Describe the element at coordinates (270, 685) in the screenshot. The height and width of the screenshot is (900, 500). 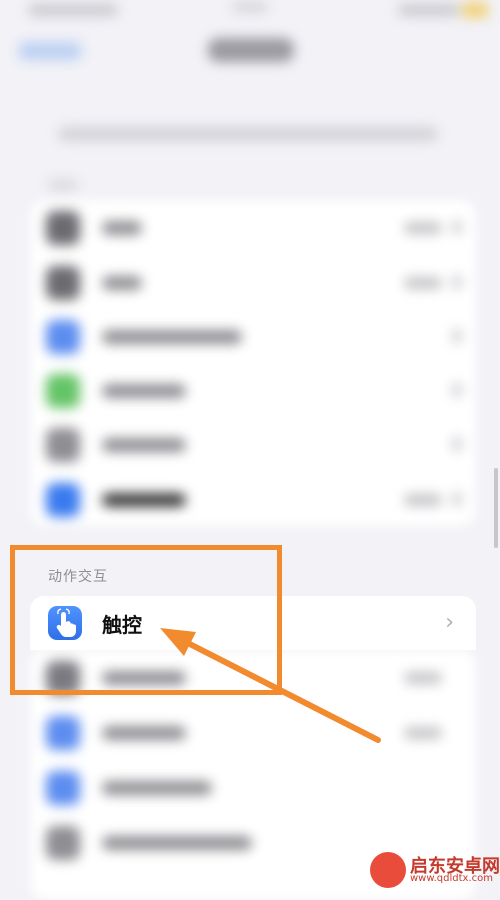
I see `annotation-arrow` at that location.